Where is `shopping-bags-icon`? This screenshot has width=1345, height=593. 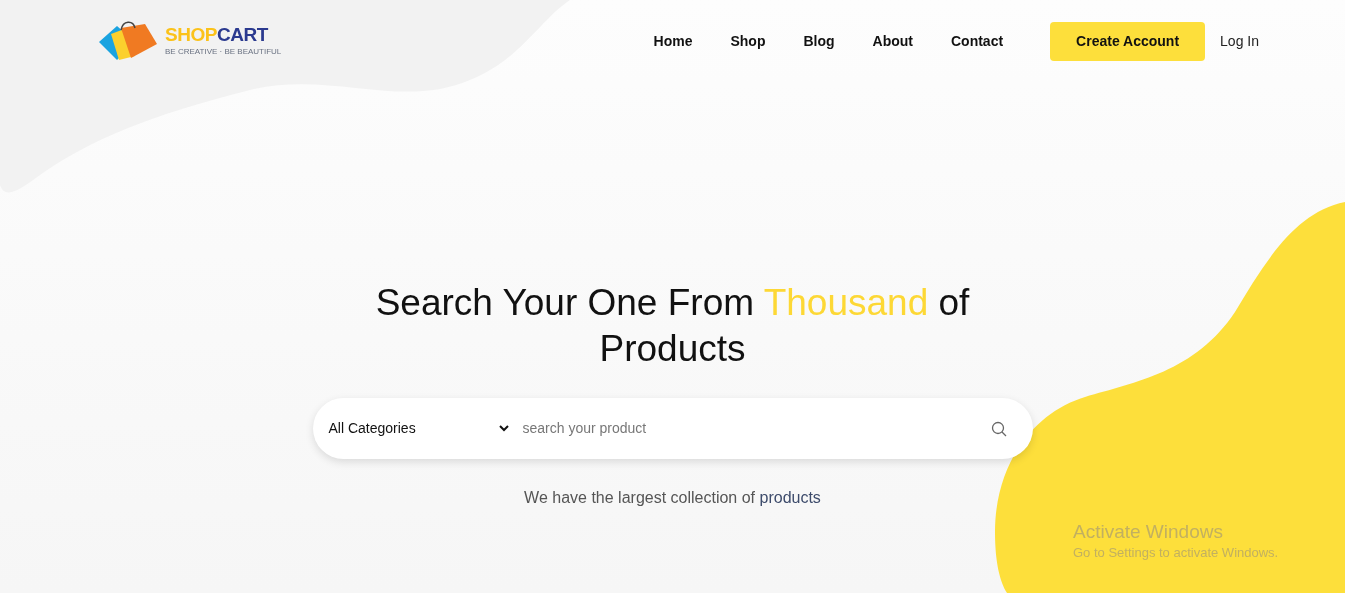 shopping-bags-icon is located at coordinates (128, 41).